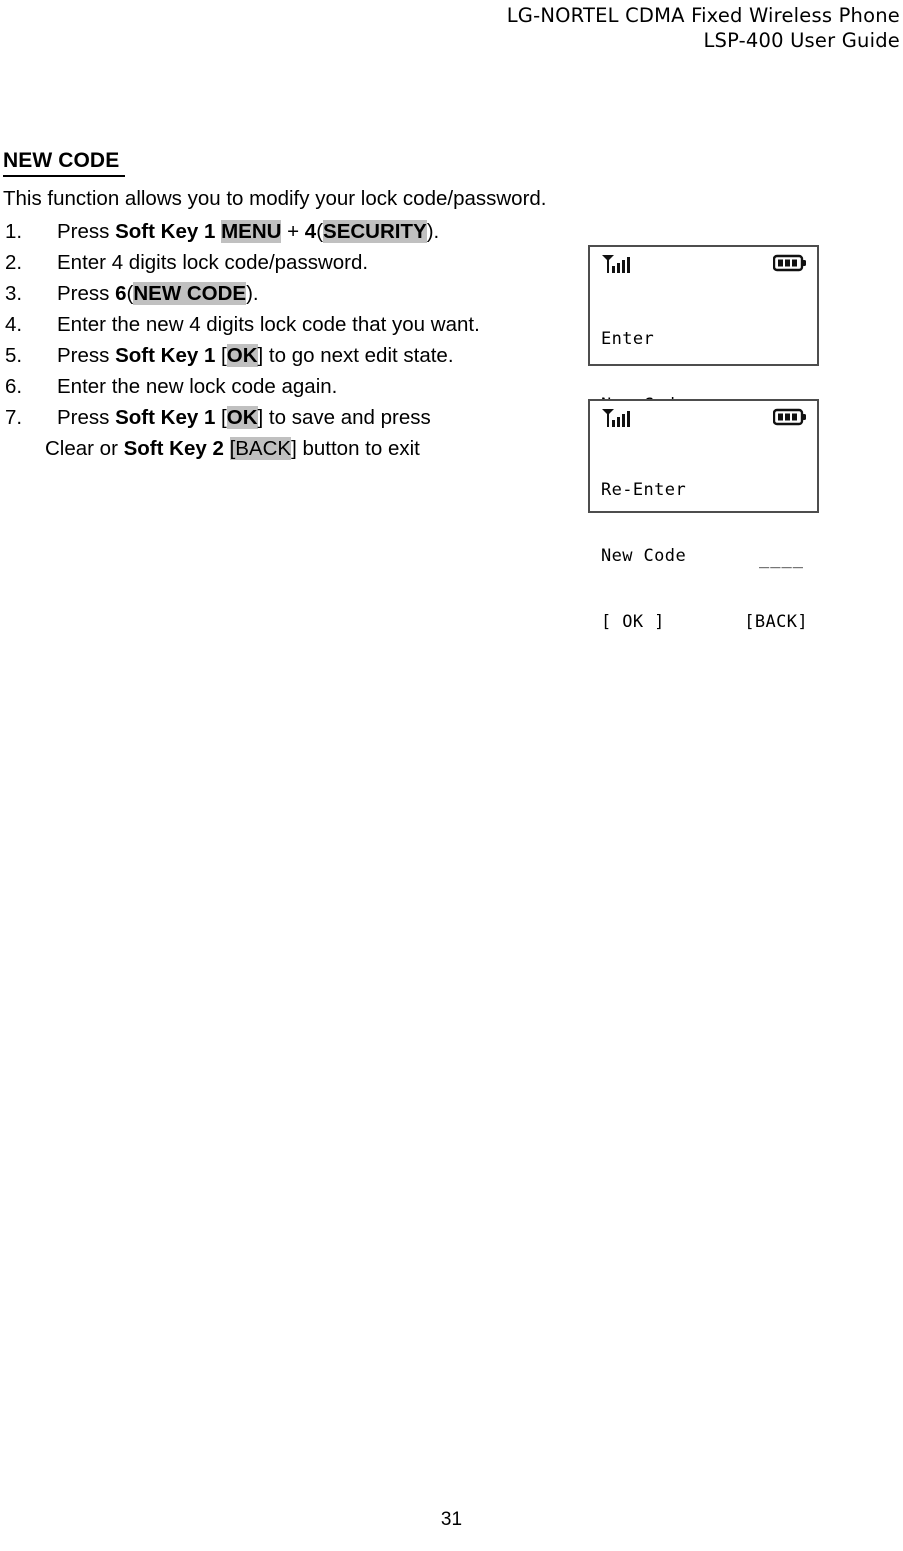  Describe the element at coordinates (451, 1519) in the screenshot. I see `page-number: 31` at that location.